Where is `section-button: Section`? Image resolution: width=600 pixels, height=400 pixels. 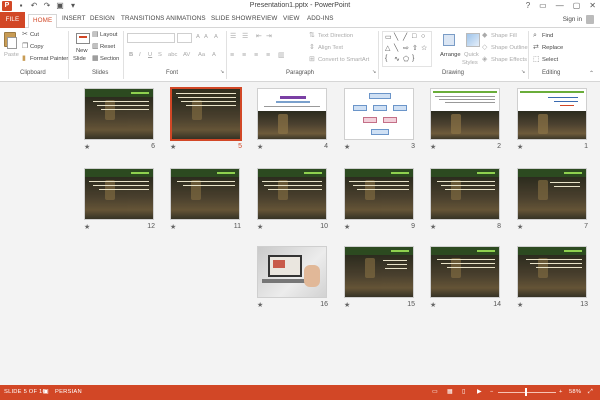 section-button: Section is located at coordinates (109, 59).